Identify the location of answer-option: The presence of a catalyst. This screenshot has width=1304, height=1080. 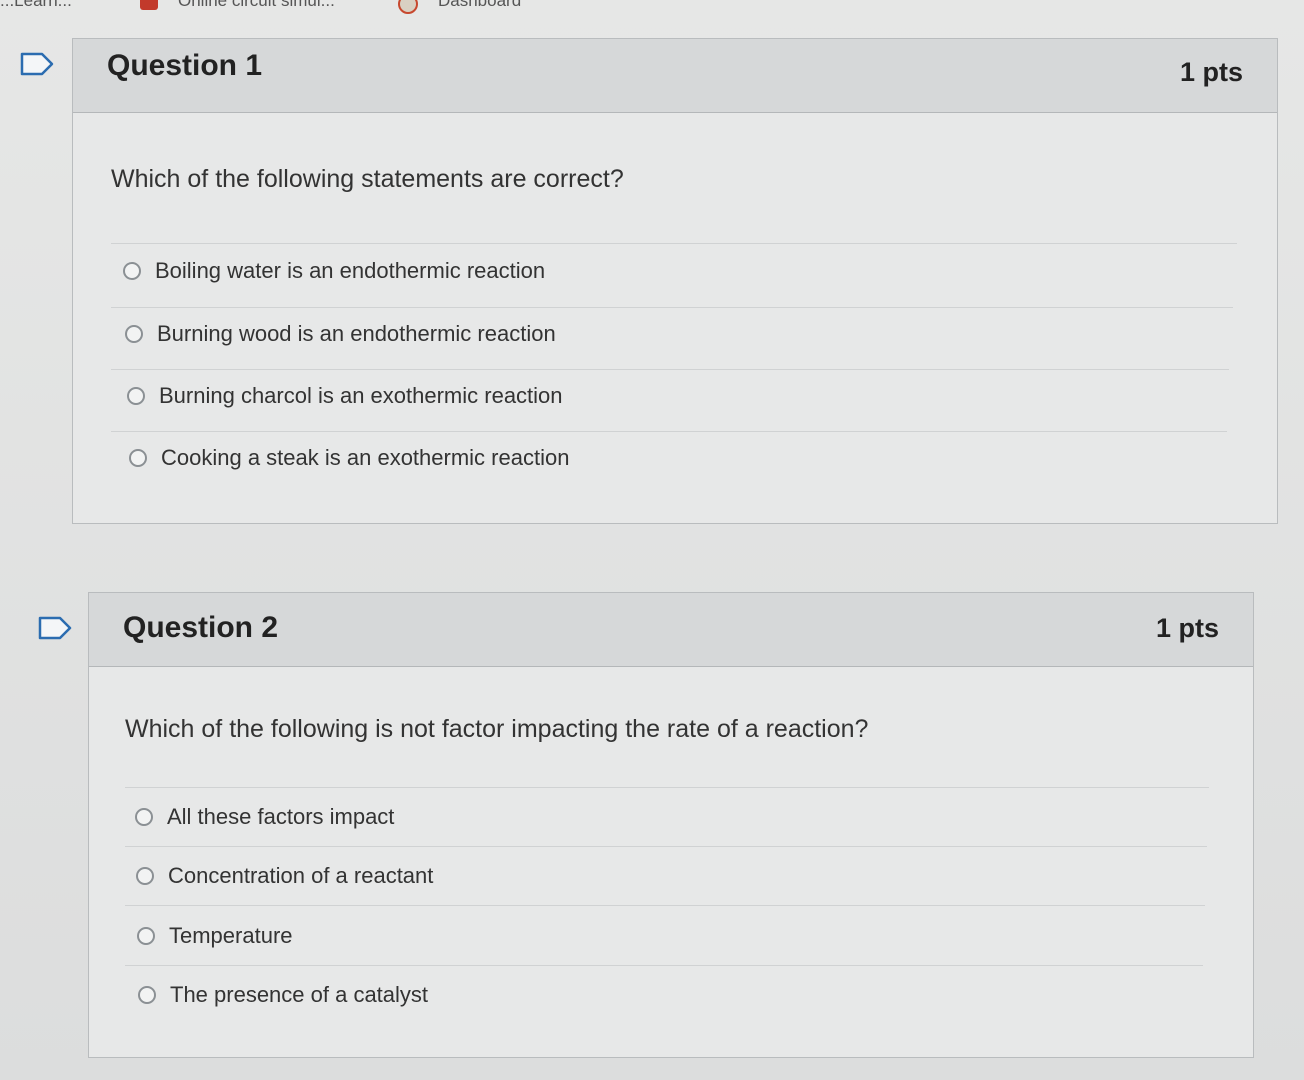
(283, 995).